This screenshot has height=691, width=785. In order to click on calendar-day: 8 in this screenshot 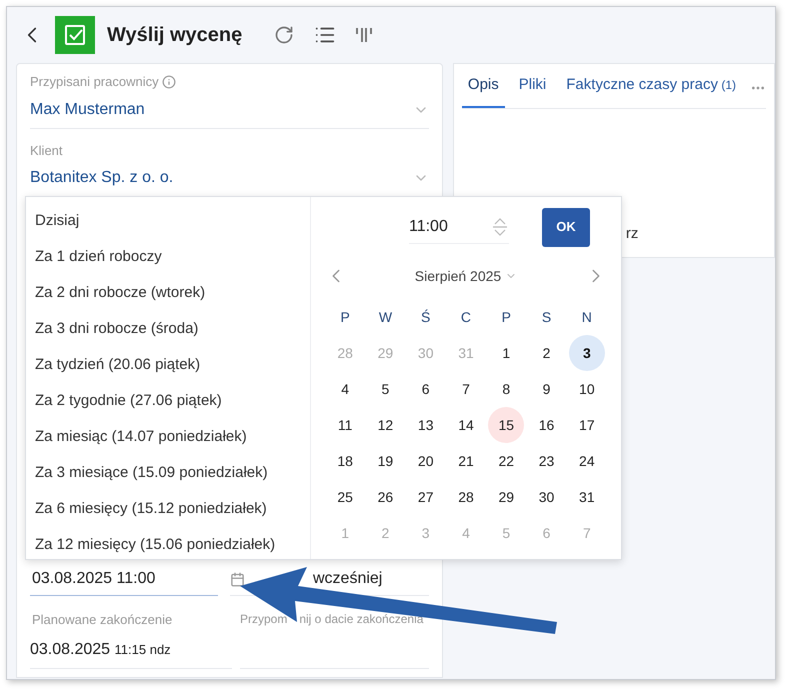, I will do `click(506, 389)`.